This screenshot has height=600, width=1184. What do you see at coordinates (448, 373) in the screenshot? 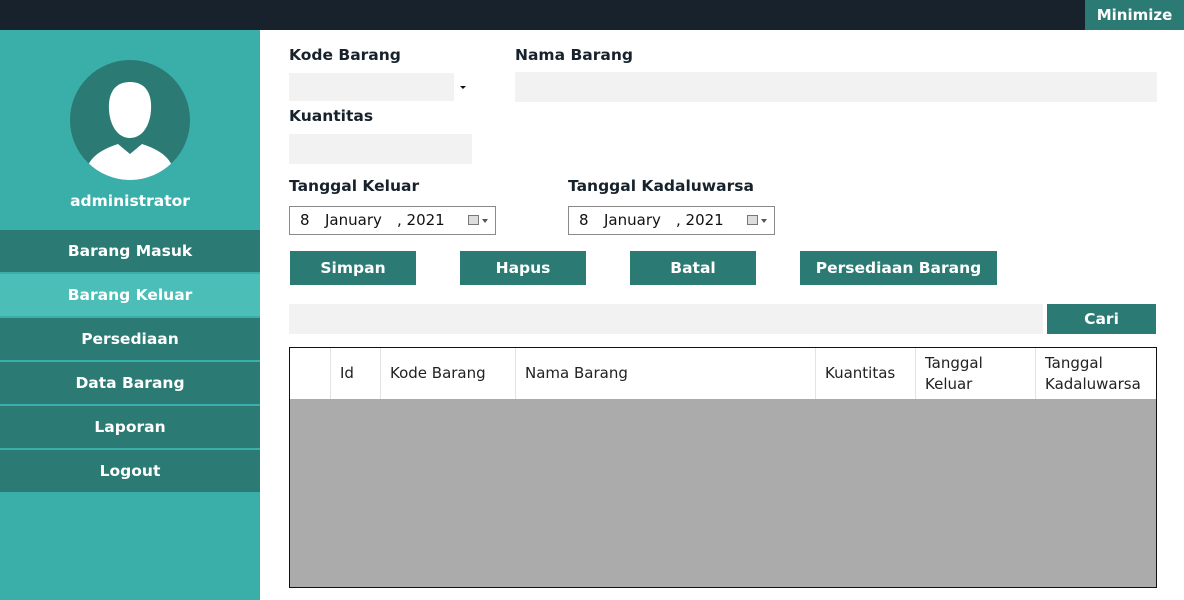
I see `column-header-kode-barang: Kode Barang` at bounding box center [448, 373].